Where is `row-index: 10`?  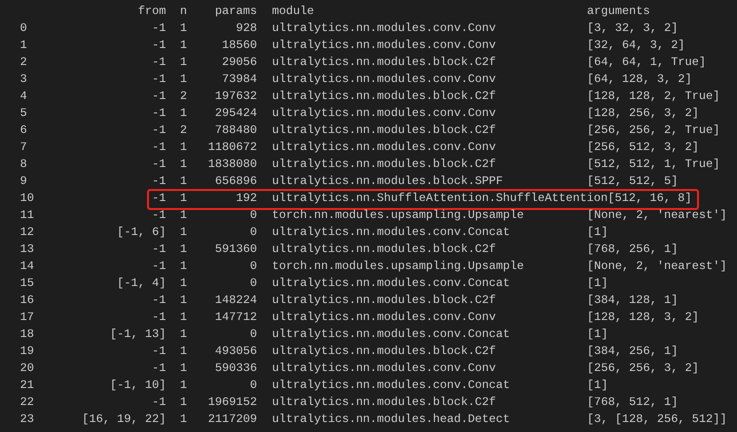 row-index: 10 is located at coordinates (27, 198).